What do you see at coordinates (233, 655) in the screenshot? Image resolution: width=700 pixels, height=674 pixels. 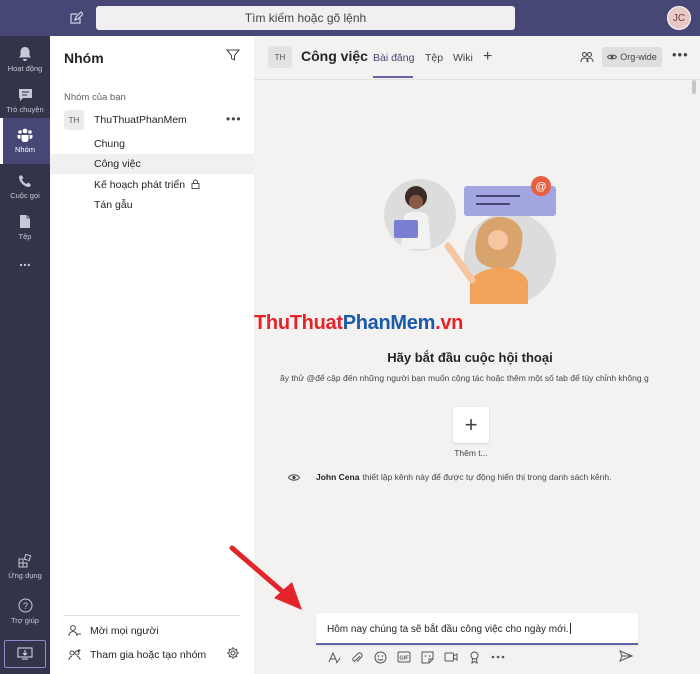 I see `gear-icon` at bounding box center [233, 655].